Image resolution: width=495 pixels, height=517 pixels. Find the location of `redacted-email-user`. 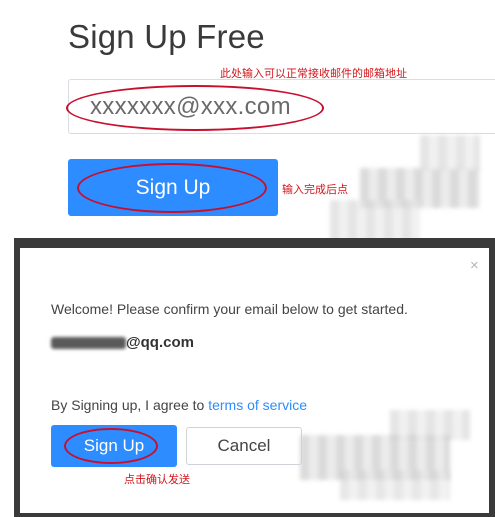

redacted-email-user is located at coordinates (88, 343).